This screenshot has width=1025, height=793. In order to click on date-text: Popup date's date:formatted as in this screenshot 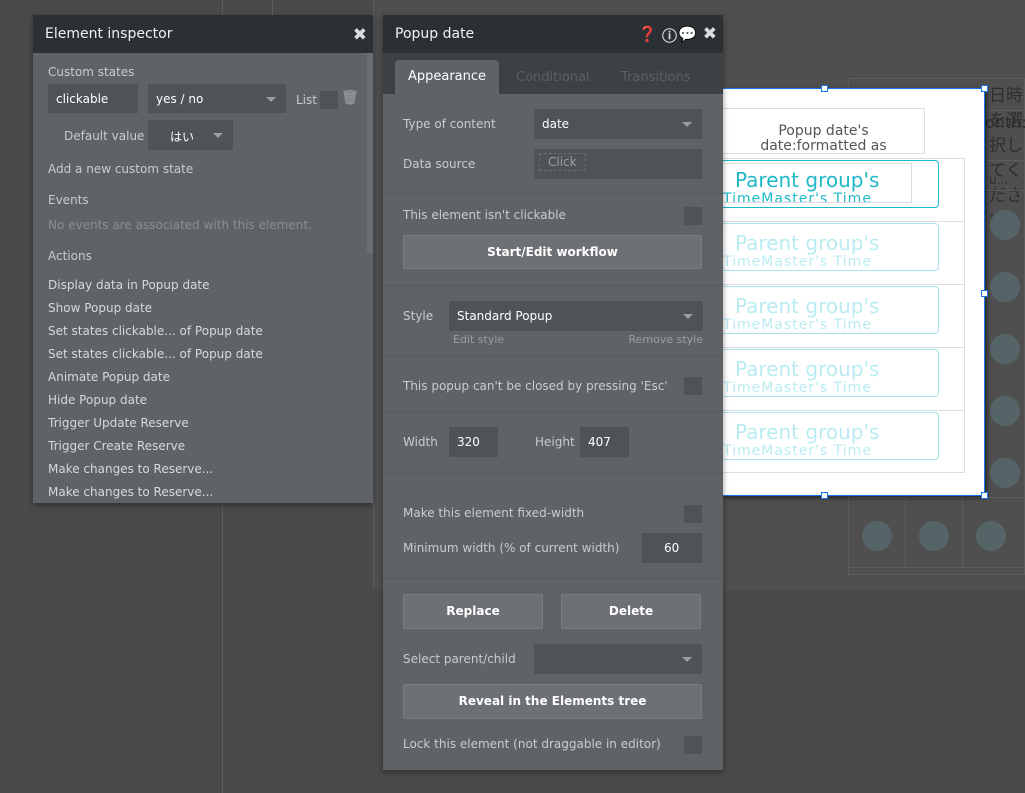, I will do `click(823, 131)`.